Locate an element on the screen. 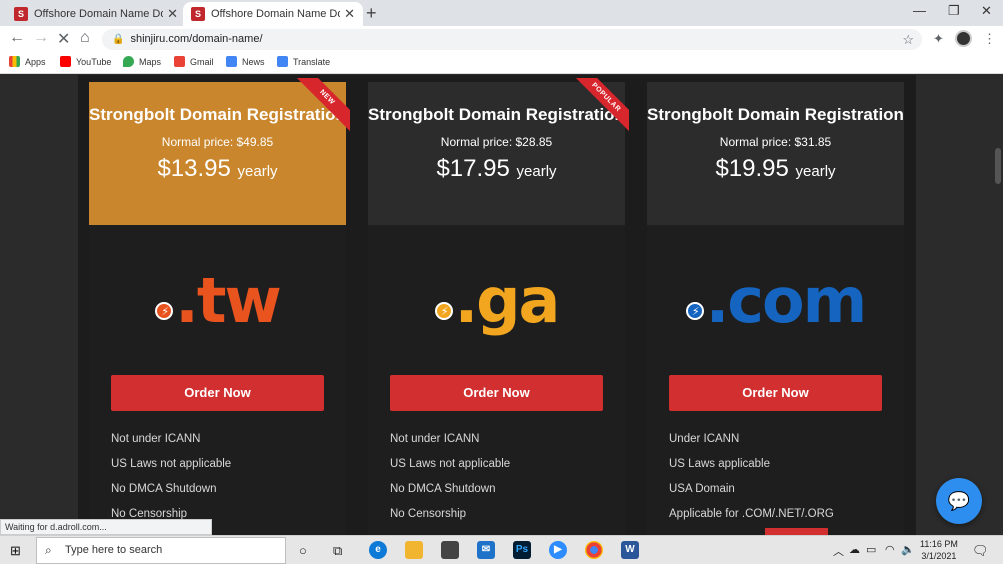 The image size is (1003, 564). notifications-icon: 🗨 is located at coordinates (980, 551).